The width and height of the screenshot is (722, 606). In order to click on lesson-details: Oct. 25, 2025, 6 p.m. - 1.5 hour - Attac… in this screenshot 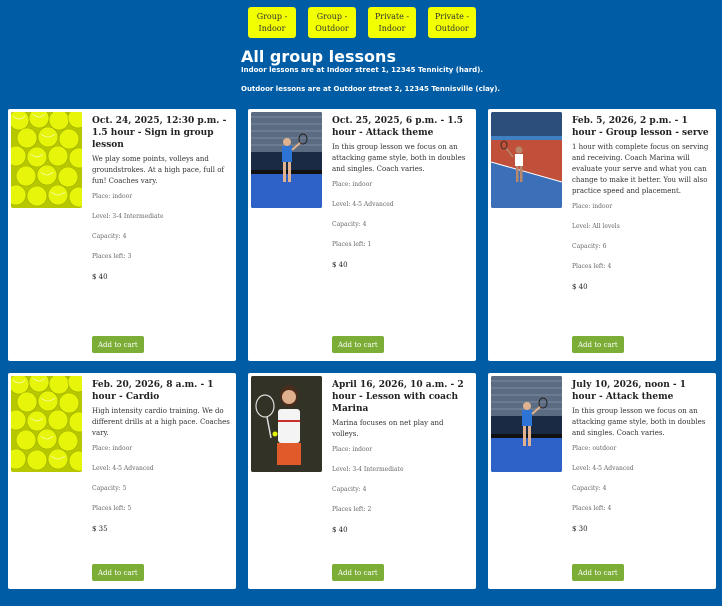, I will do `click(401, 192)`.